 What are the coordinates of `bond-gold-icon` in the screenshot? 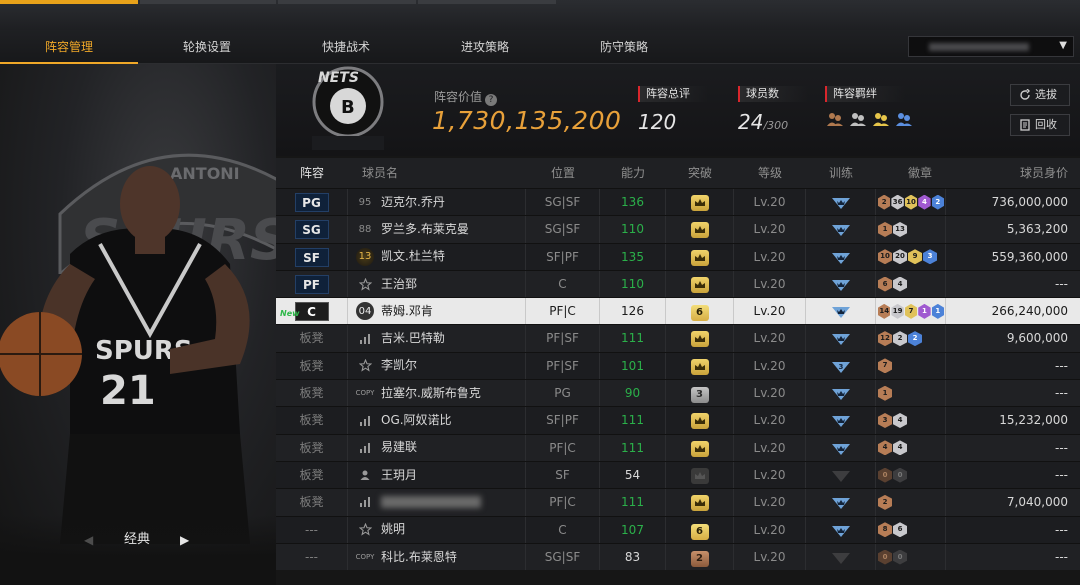 It's located at (881, 119).